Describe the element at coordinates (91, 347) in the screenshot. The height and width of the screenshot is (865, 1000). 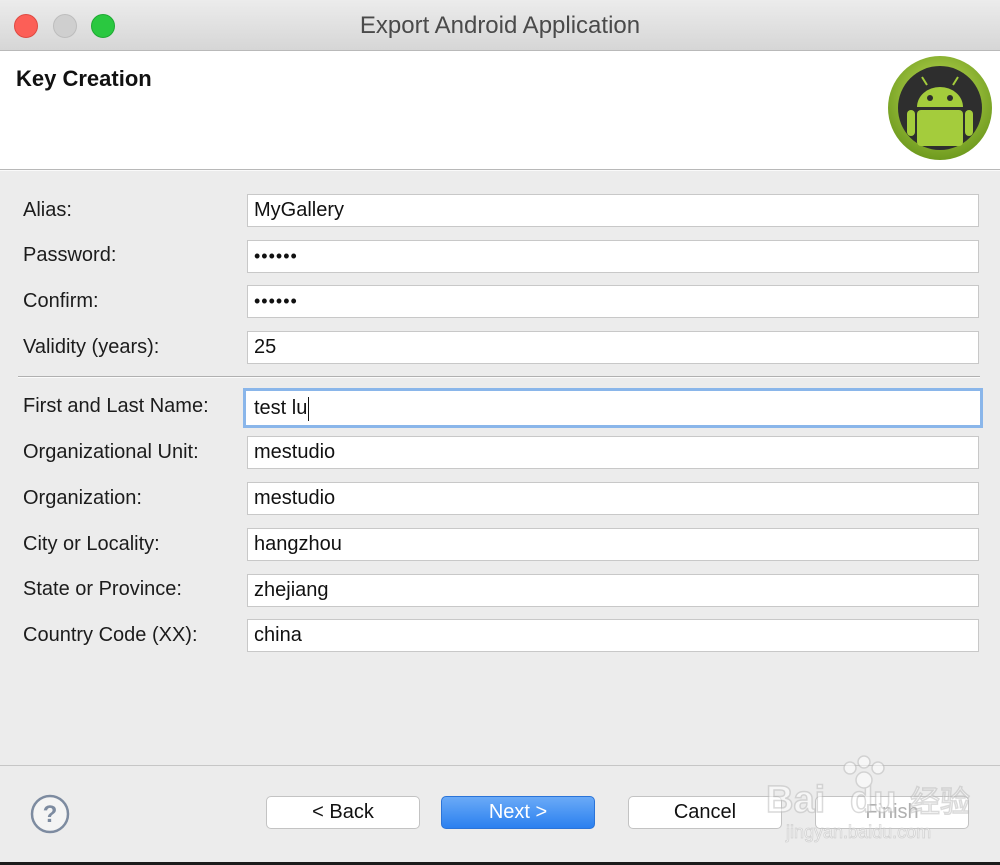
I see `validity-label: Validity (years):` at that location.